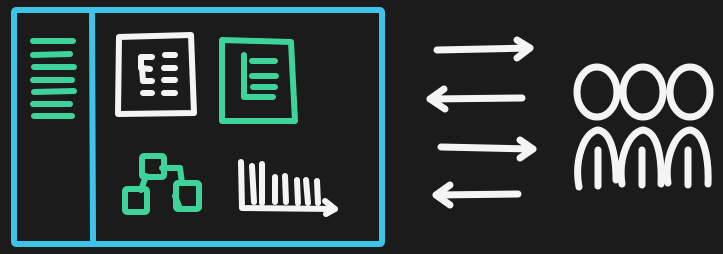 The image size is (723, 254). What do you see at coordinates (92, 127) in the screenshot?
I see `sidebar-divider` at bounding box center [92, 127].